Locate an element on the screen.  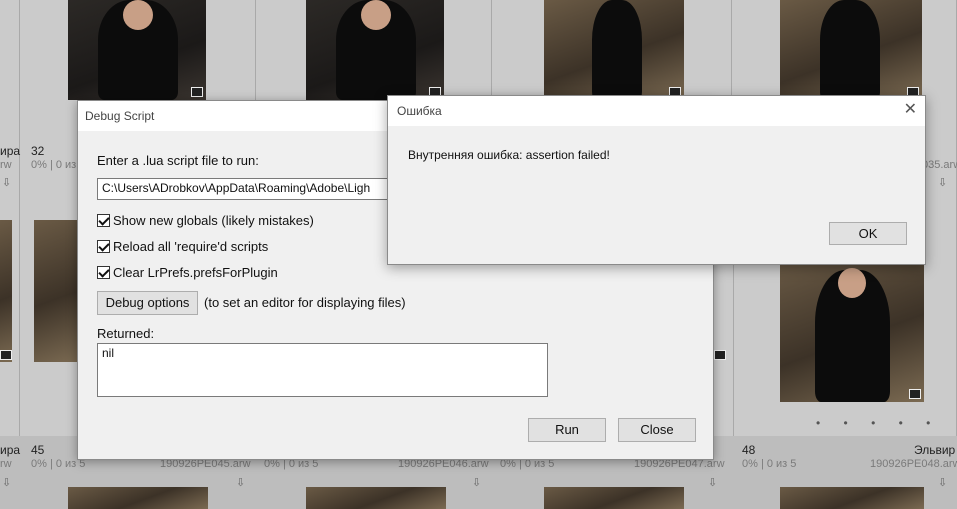
cell-number: 45 is located at coordinates (38, 450).